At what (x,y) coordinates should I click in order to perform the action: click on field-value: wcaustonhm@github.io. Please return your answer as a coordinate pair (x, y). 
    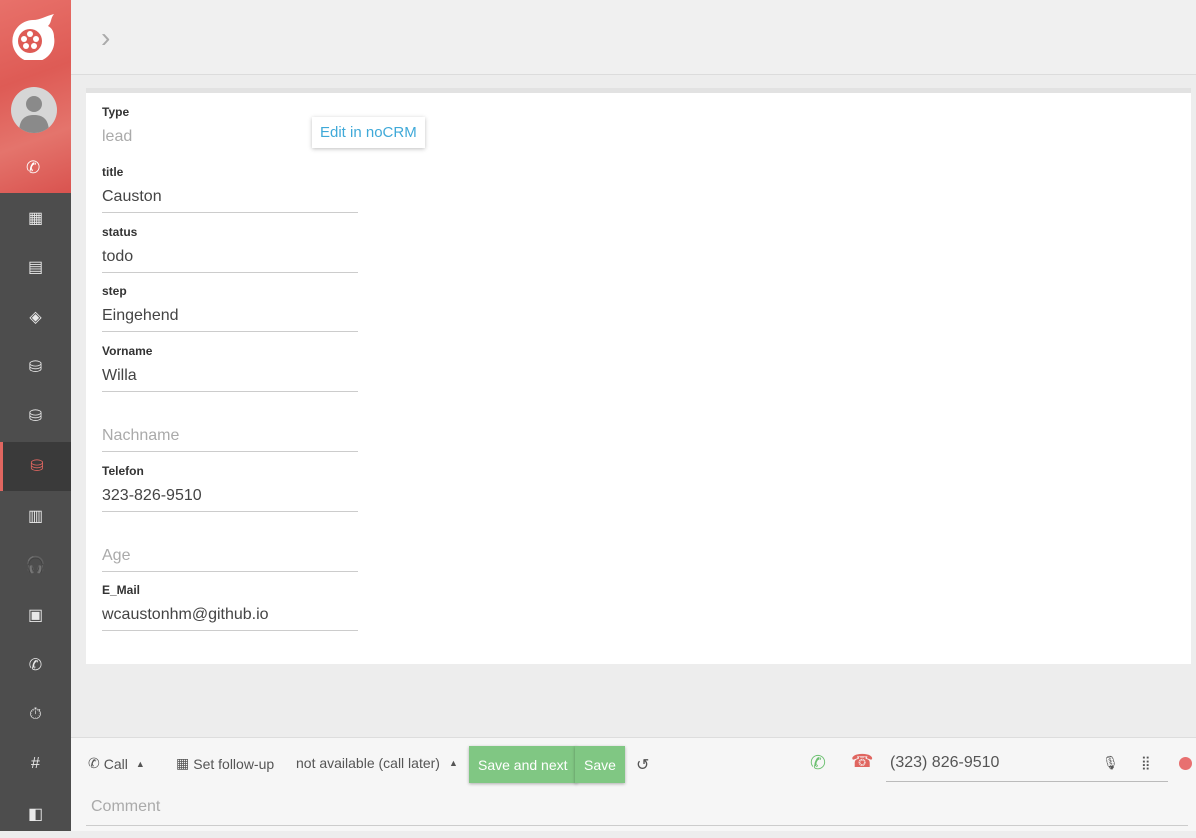
    Looking at the image, I should click on (185, 615).